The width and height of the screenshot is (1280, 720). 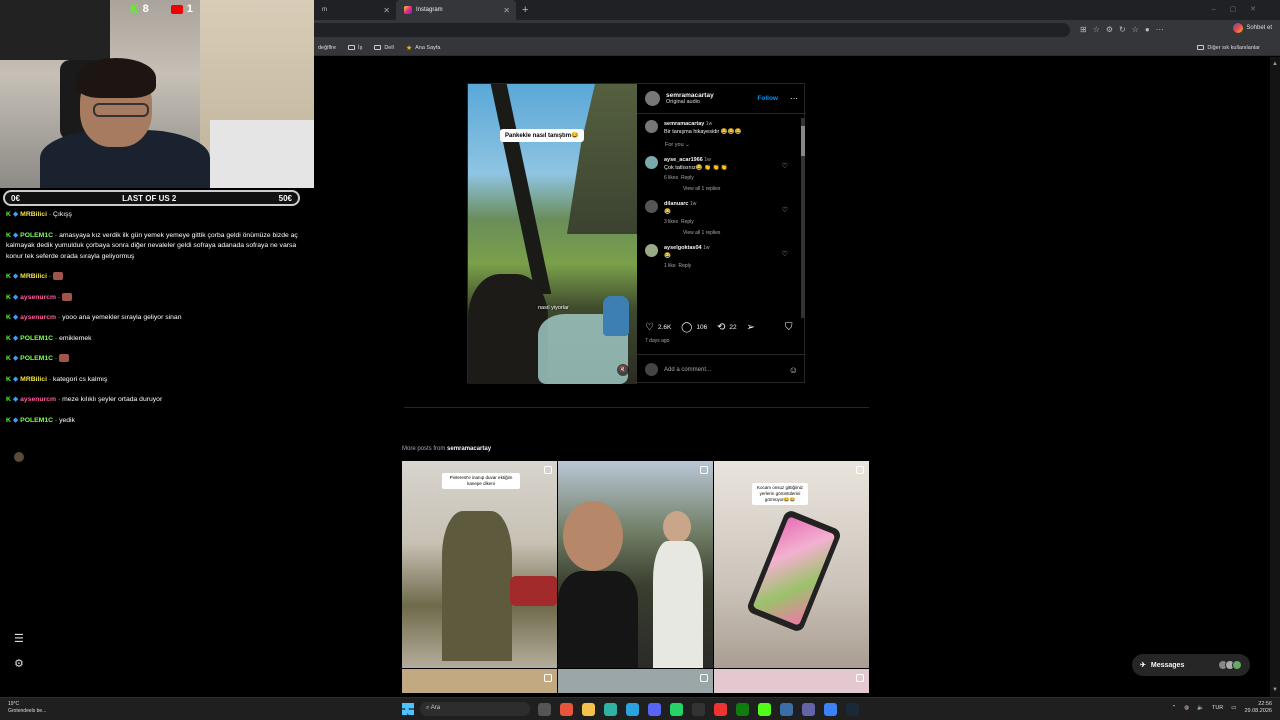 I want to click on start-icon, so click(x=408, y=709).